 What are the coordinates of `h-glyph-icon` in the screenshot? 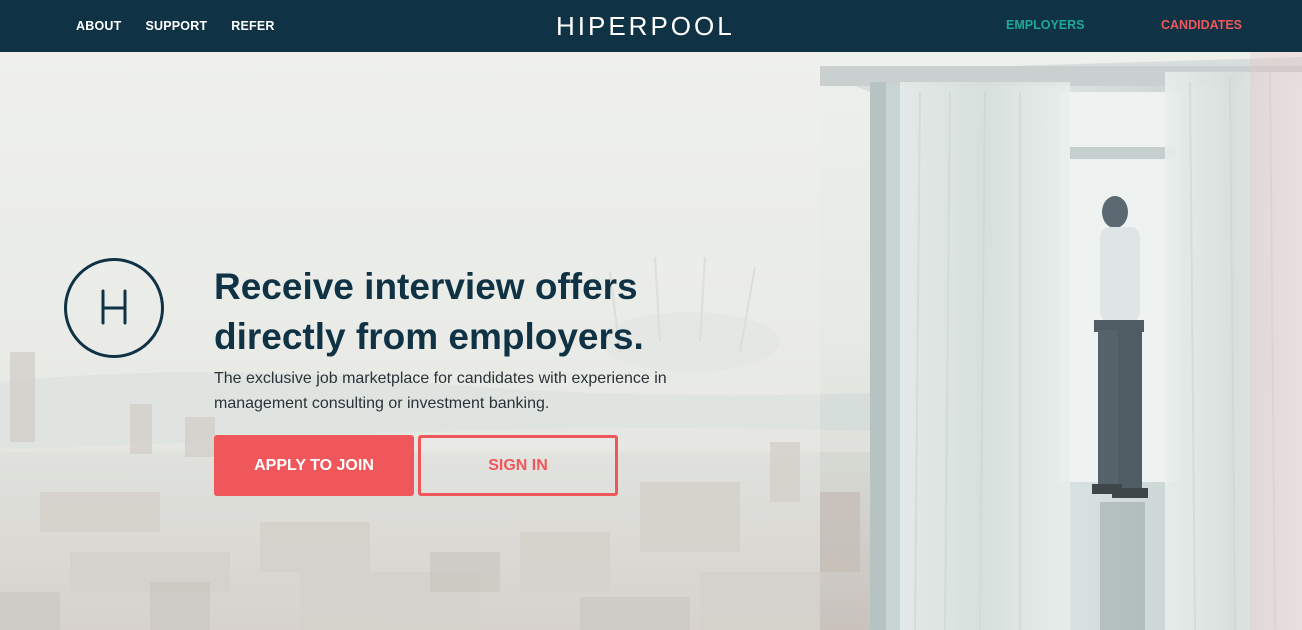 It's located at (114, 307).